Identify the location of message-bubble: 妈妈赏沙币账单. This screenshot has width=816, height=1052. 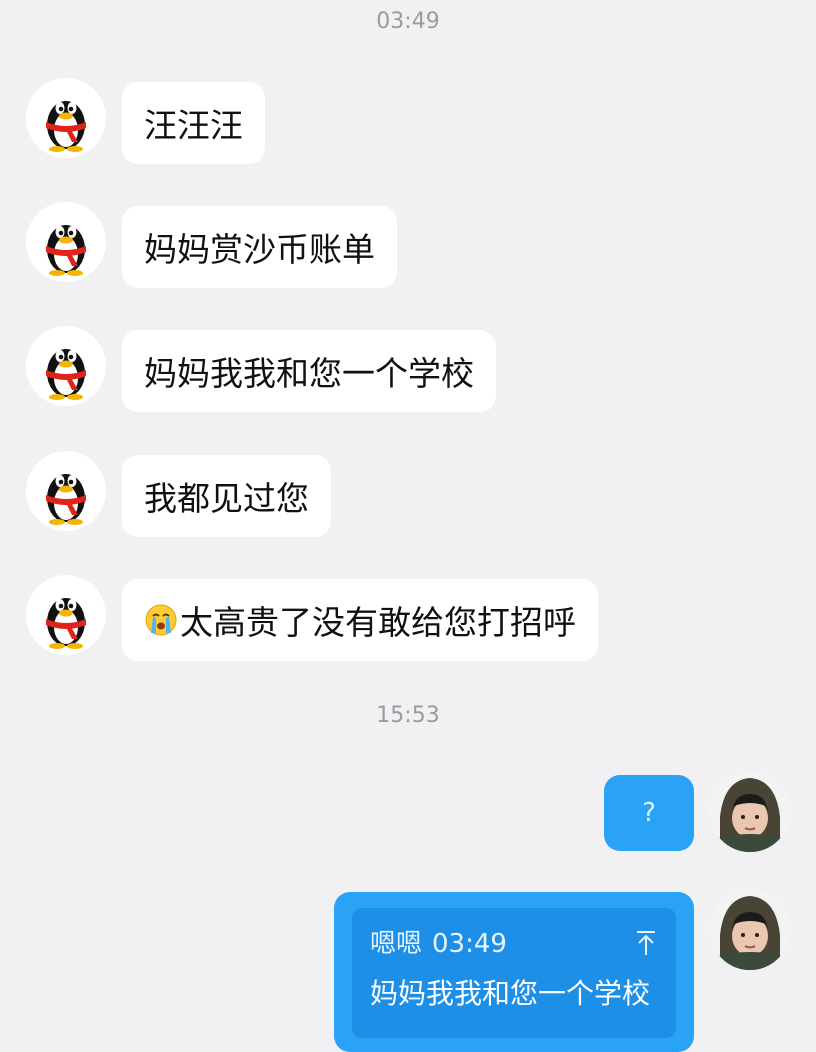
(259, 247).